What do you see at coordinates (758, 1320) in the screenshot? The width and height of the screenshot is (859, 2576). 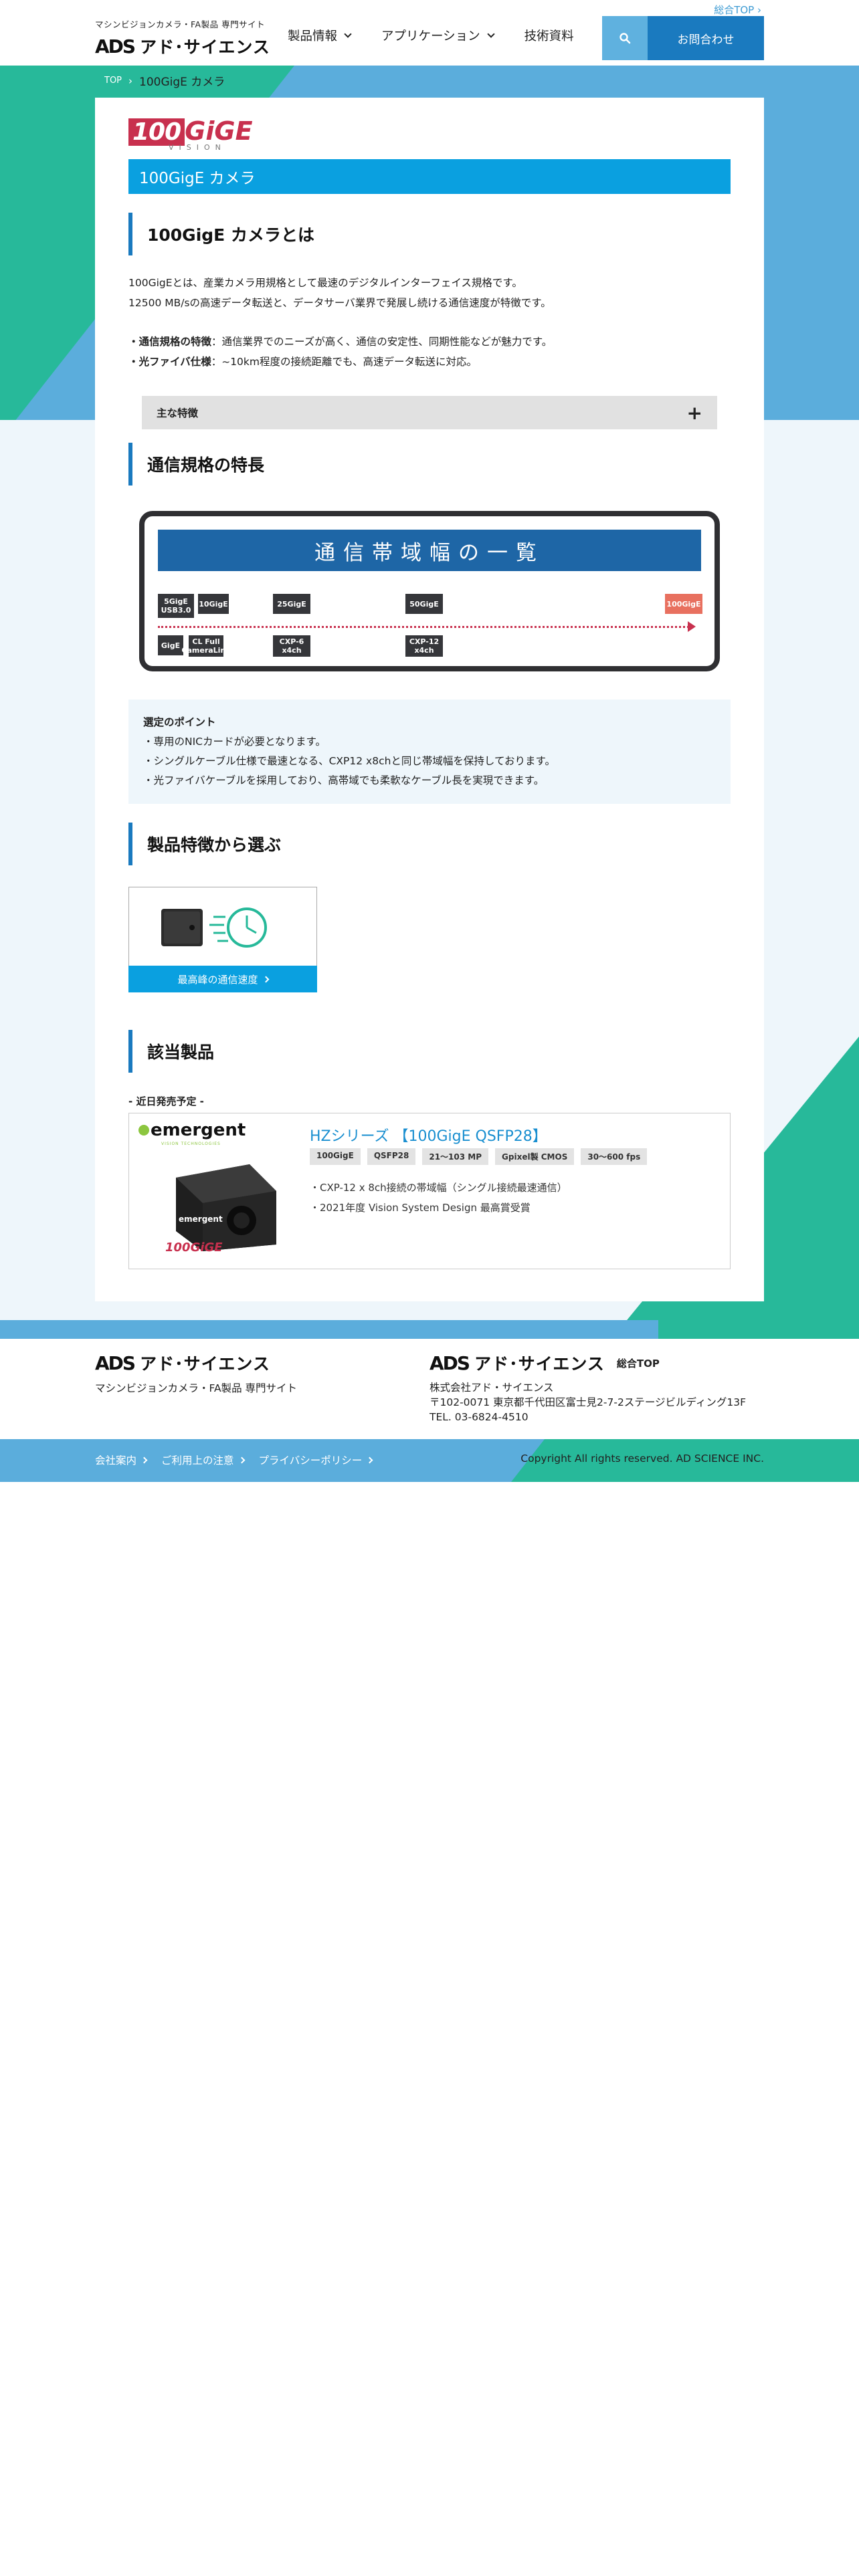 I see `footer-top-teal` at bounding box center [758, 1320].